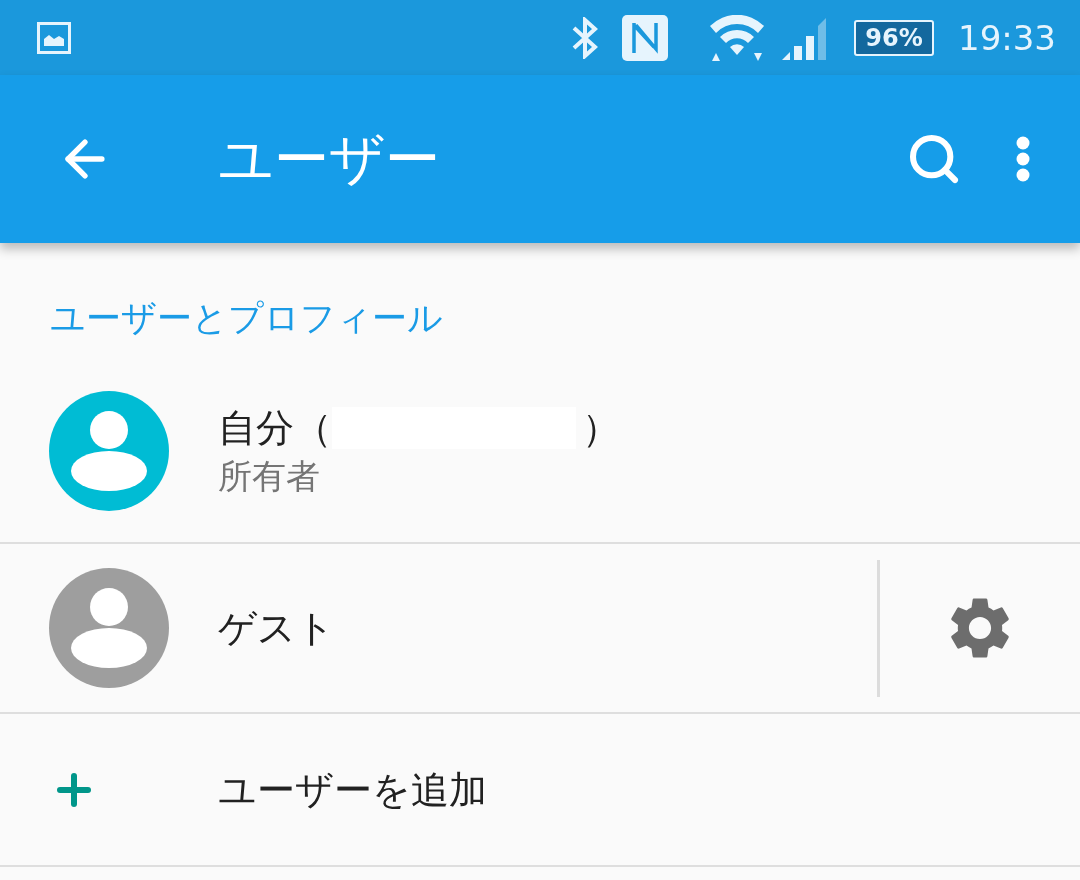 The height and width of the screenshot is (880, 1080). I want to click on user-name: ゲスト, so click(276, 628).